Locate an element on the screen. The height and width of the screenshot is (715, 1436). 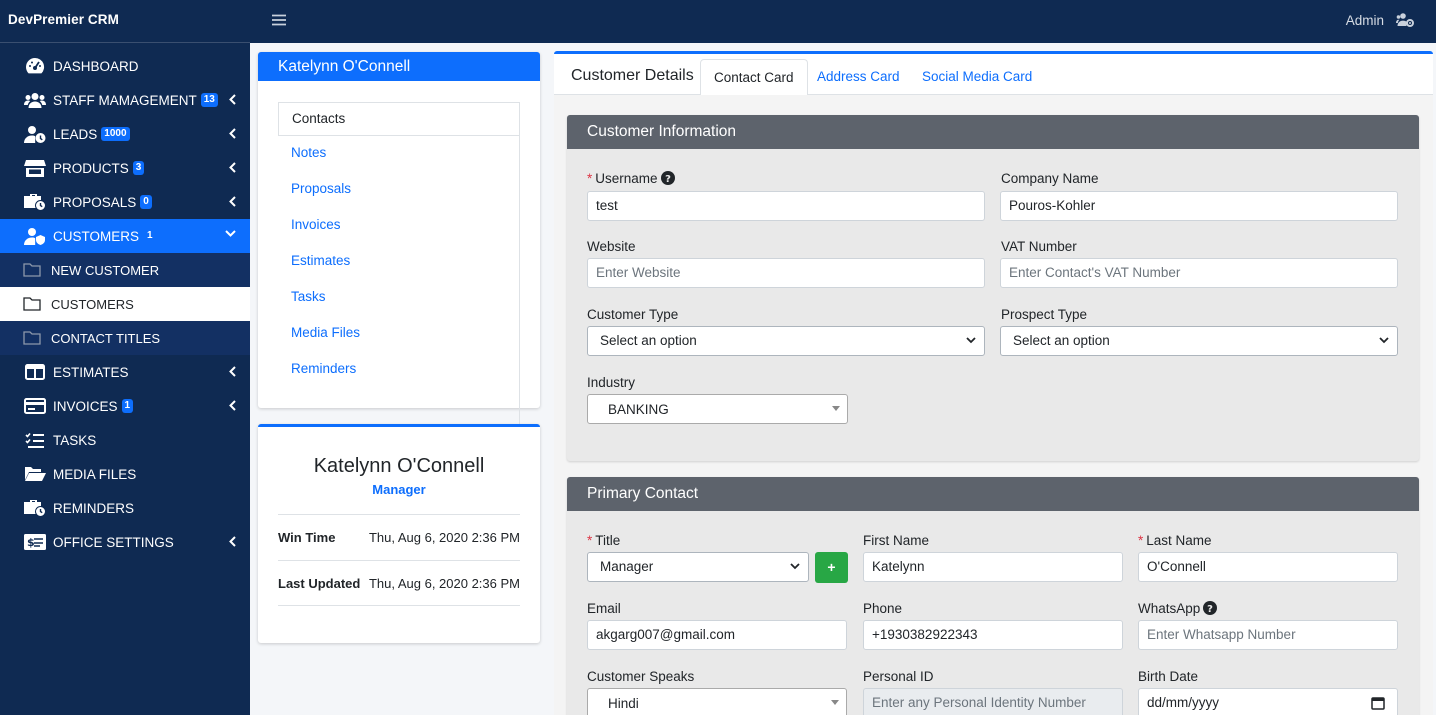
invoices-count-badge: 1 is located at coordinates (127, 406).